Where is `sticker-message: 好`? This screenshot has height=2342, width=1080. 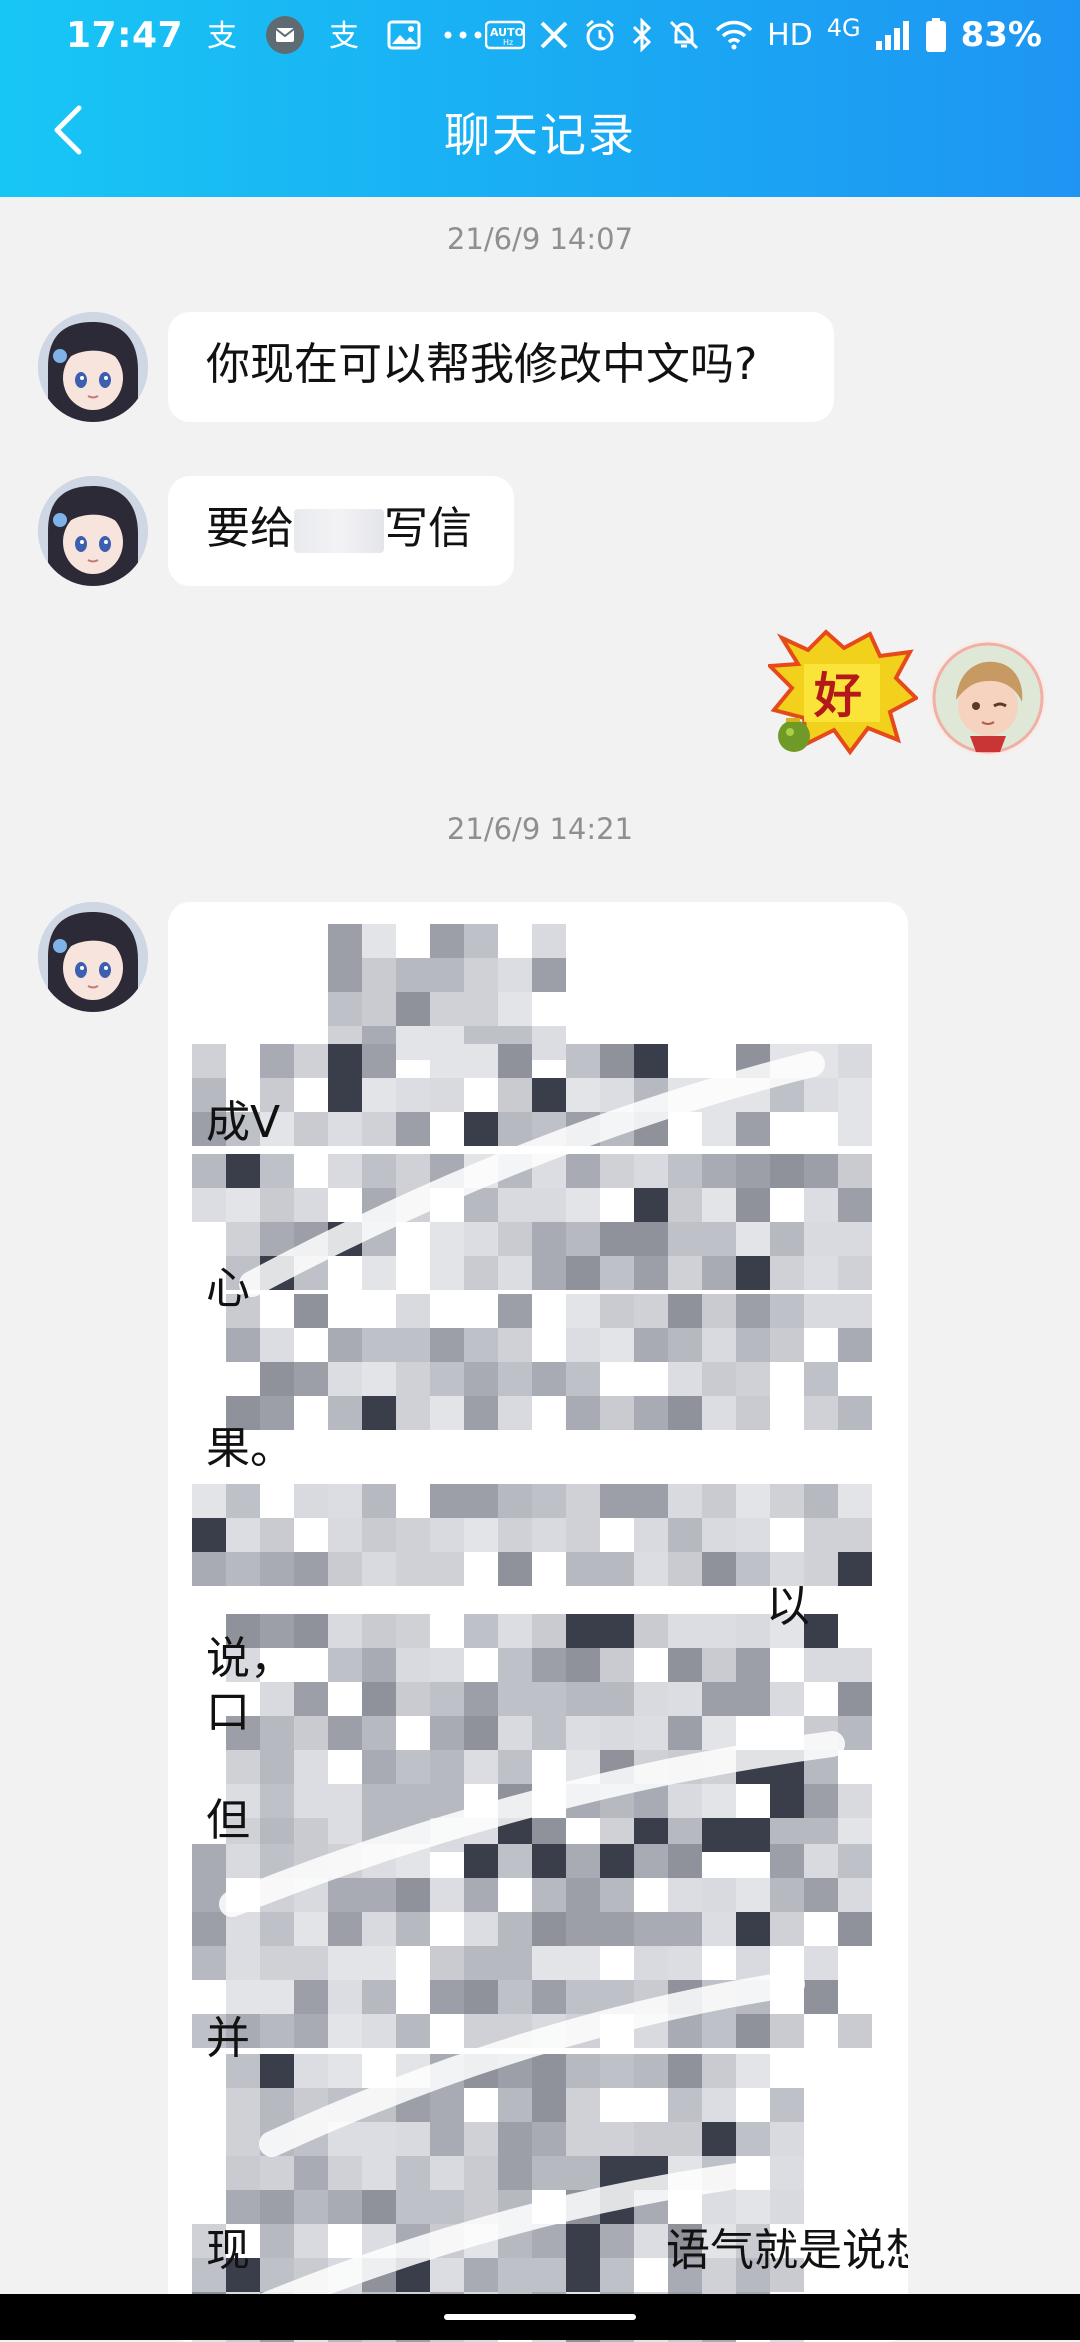 sticker-message: 好 is located at coordinates (842, 693).